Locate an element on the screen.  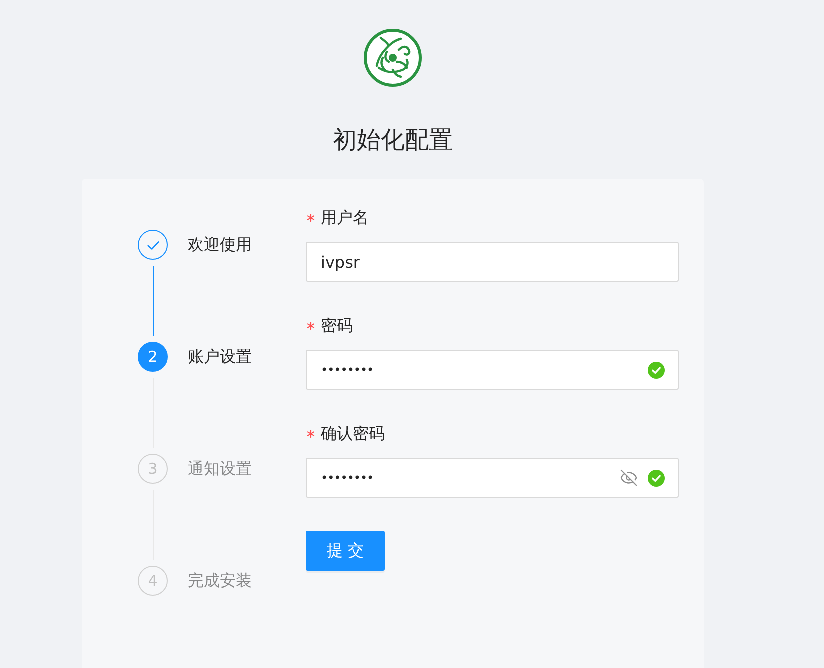
step-title: 通知设置 is located at coordinates (220, 469).